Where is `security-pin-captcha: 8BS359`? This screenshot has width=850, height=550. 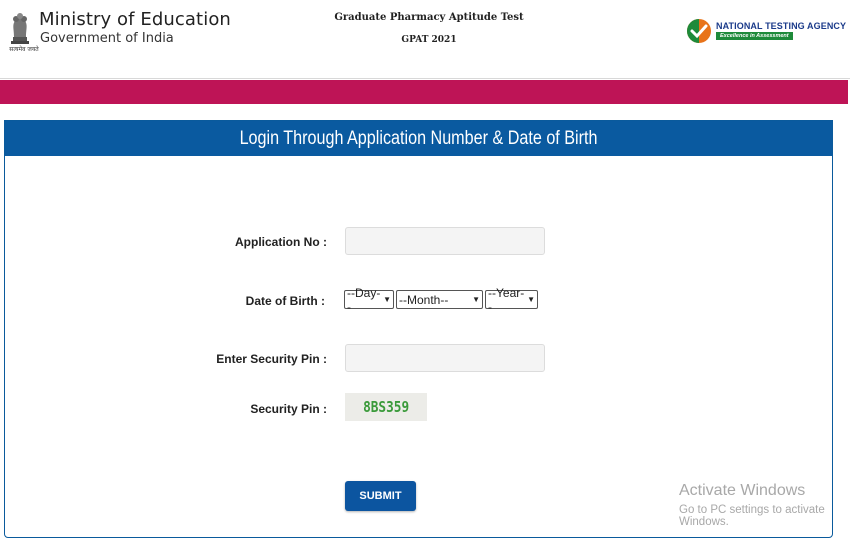
security-pin-captcha: 8BS359 is located at coordinates (386, 407).